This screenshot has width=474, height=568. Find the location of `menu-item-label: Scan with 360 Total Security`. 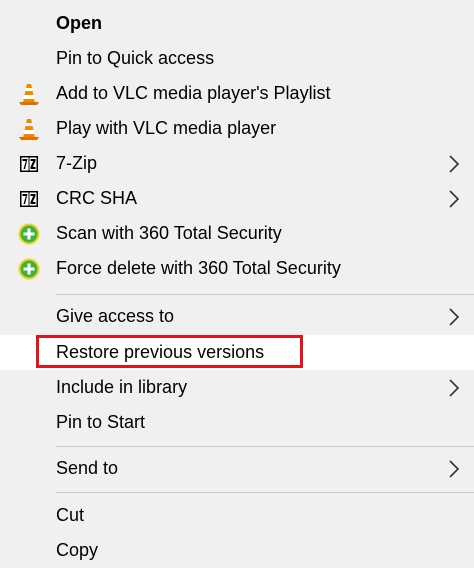

menu-item-label: Scan with 360 Total Security is located at coordinates (169, 233).